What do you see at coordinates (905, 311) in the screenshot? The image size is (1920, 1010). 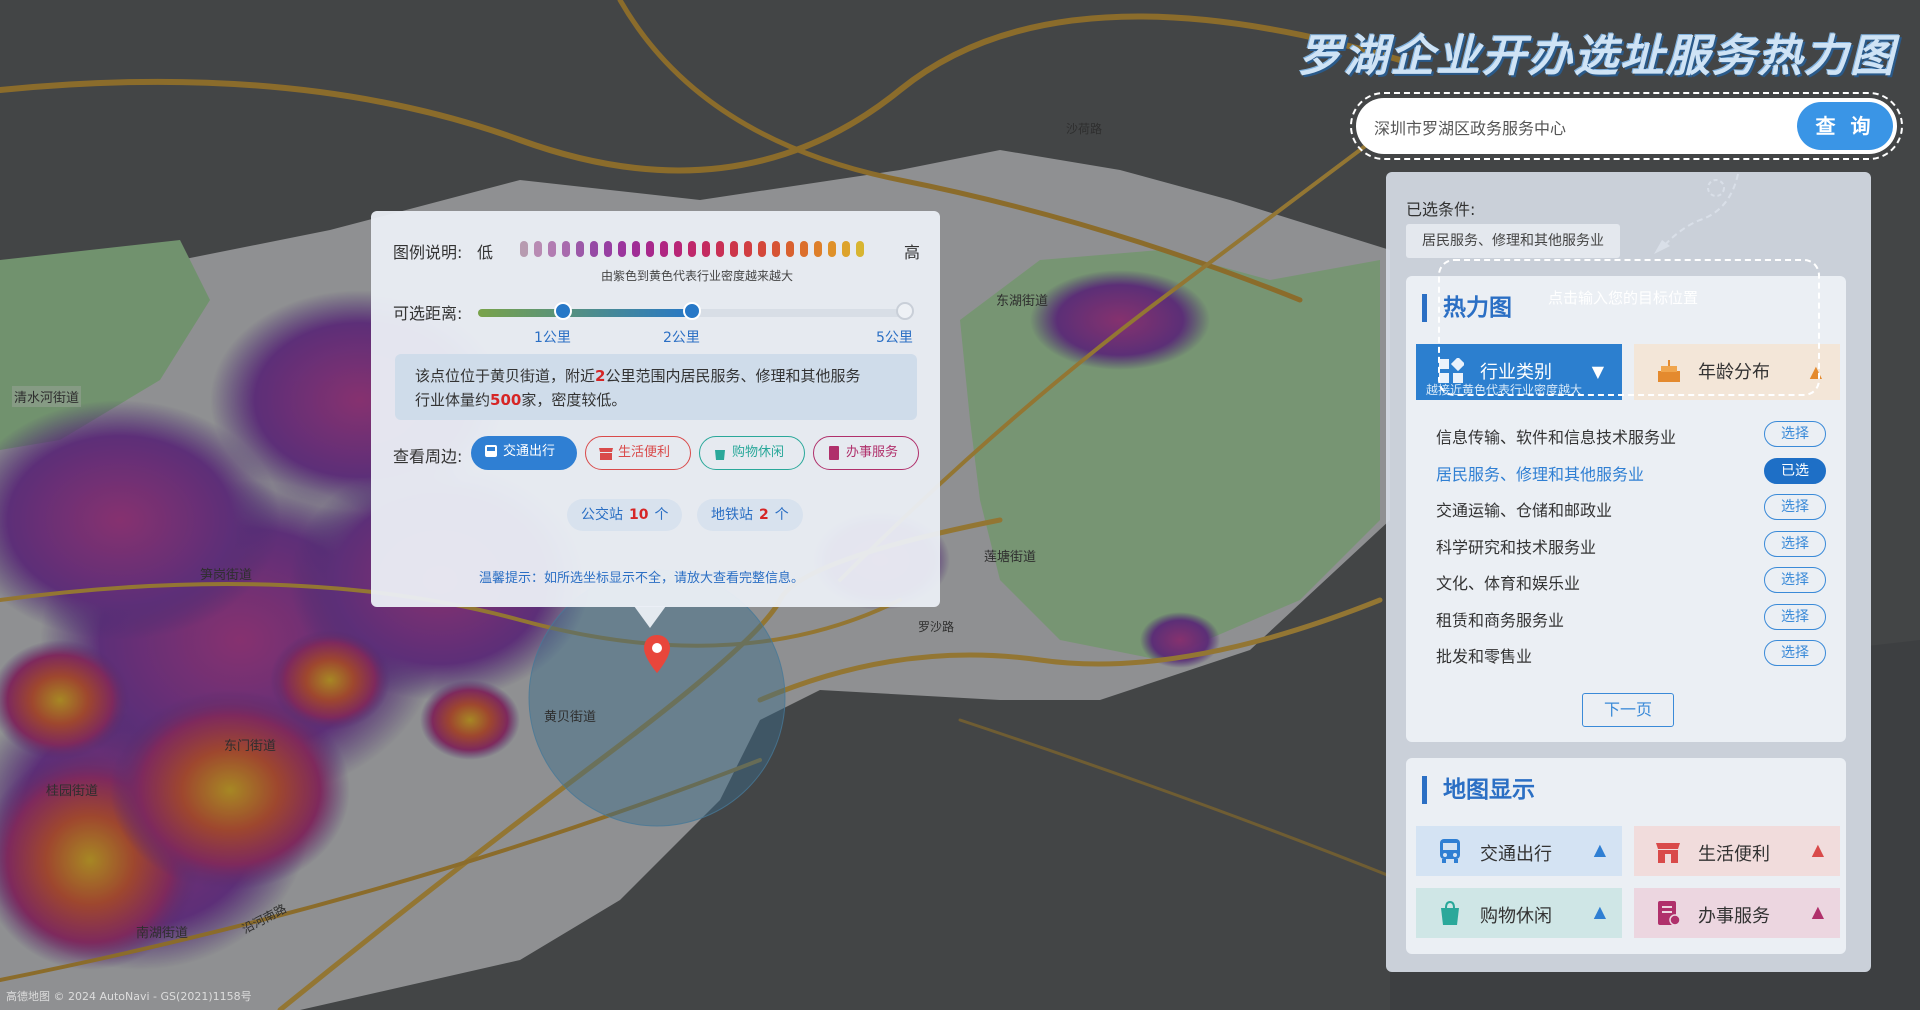 I see `distance-slider-handle-5km` at bounding box center [905, 311].